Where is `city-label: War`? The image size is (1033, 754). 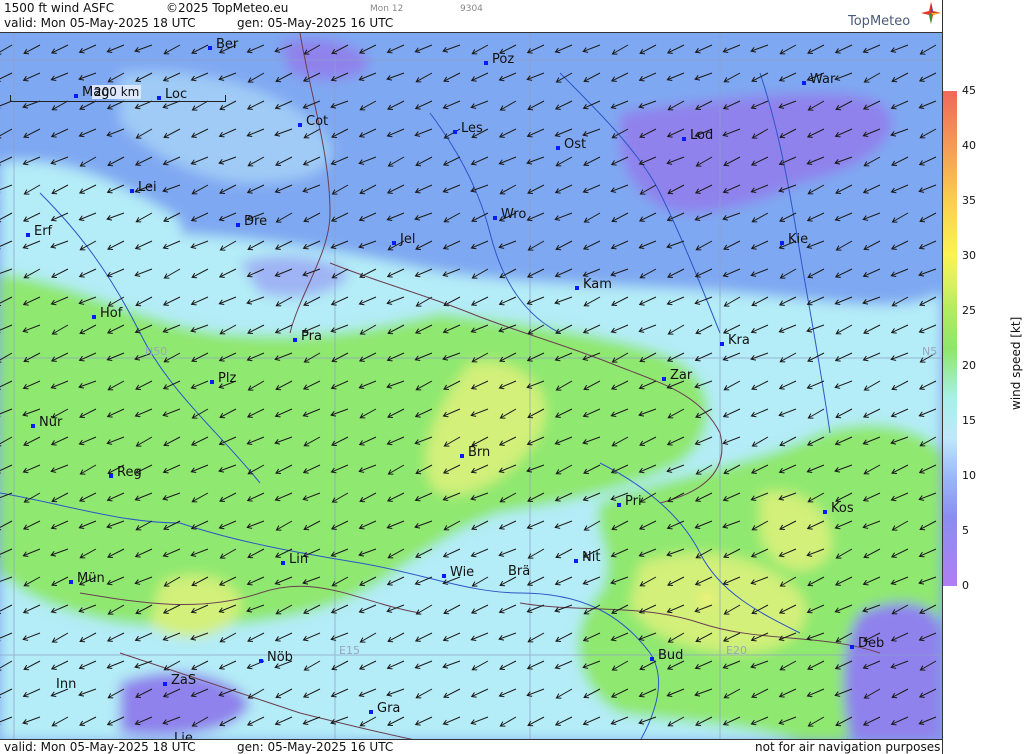
city-label: War is located at coordinates (818, 79).